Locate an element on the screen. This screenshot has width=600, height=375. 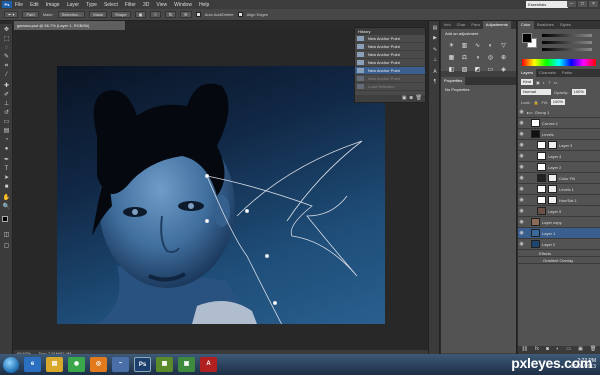
lasso-tool-icon: ◌ is located at coordinates (6, 48).